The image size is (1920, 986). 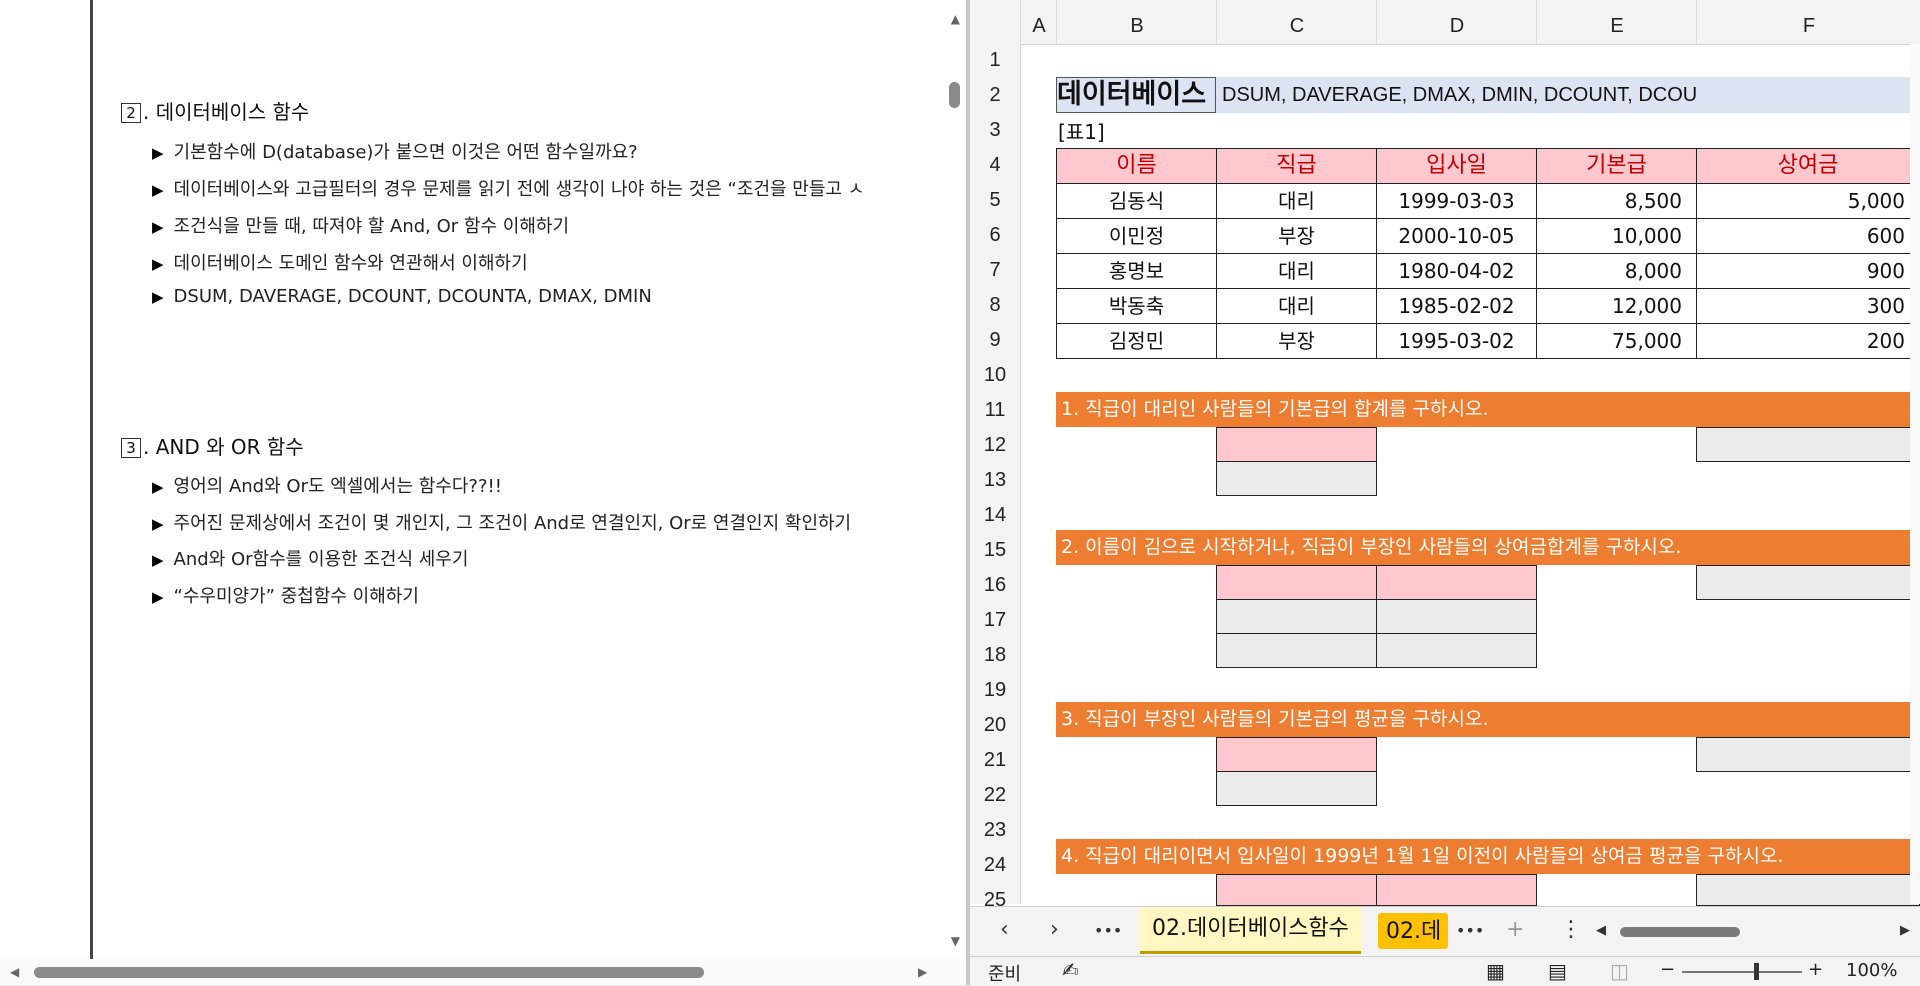 I want to click on table-cell: 김동식, so click(x=1136, y=201).